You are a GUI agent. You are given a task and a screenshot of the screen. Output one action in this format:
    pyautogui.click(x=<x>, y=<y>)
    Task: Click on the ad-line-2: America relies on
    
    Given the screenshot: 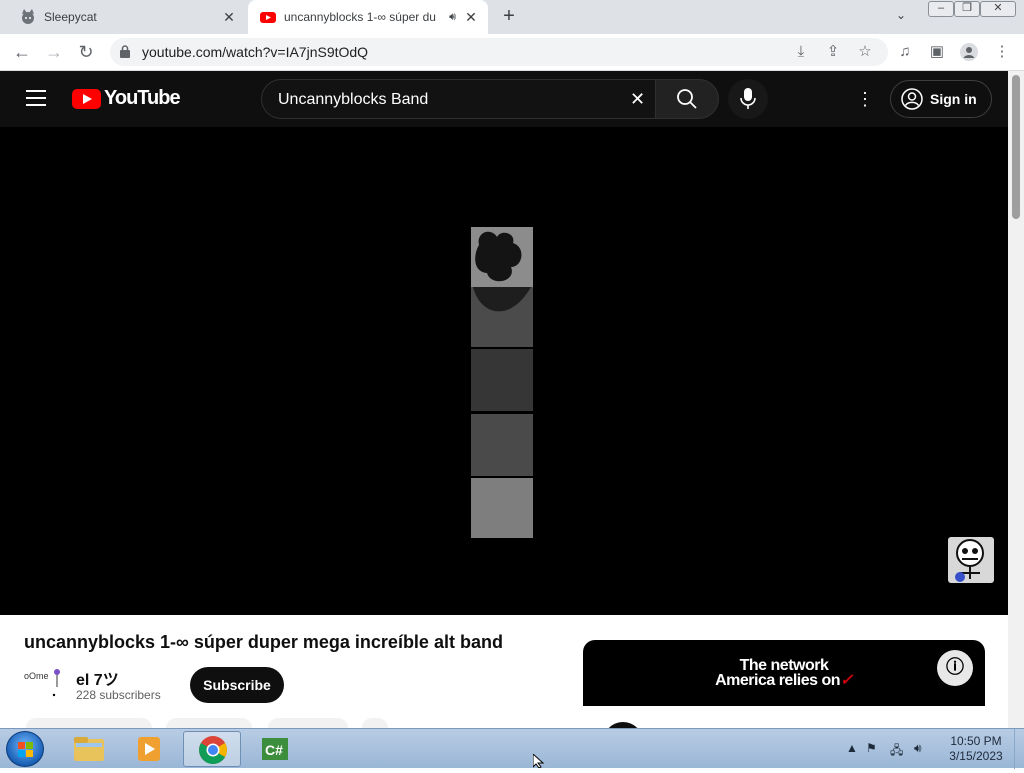 What is the action you would take?
    pyautogui.click(x=777, y=680)
    